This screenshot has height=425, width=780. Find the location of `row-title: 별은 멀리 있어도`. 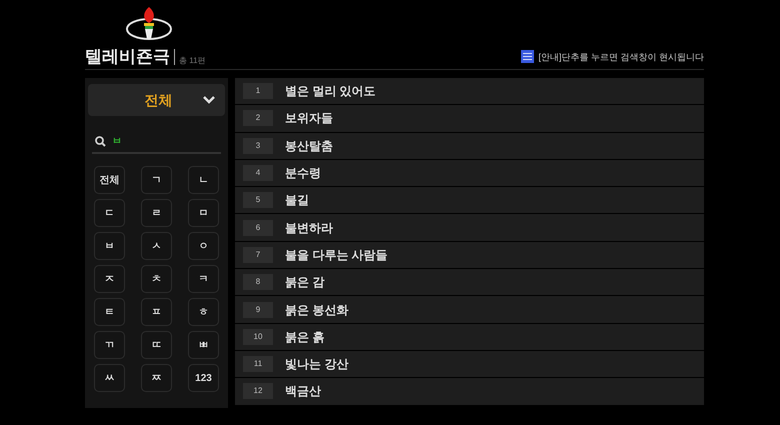

row-title: 별은 멀리 있어도 is located at coordinates (330, 91).